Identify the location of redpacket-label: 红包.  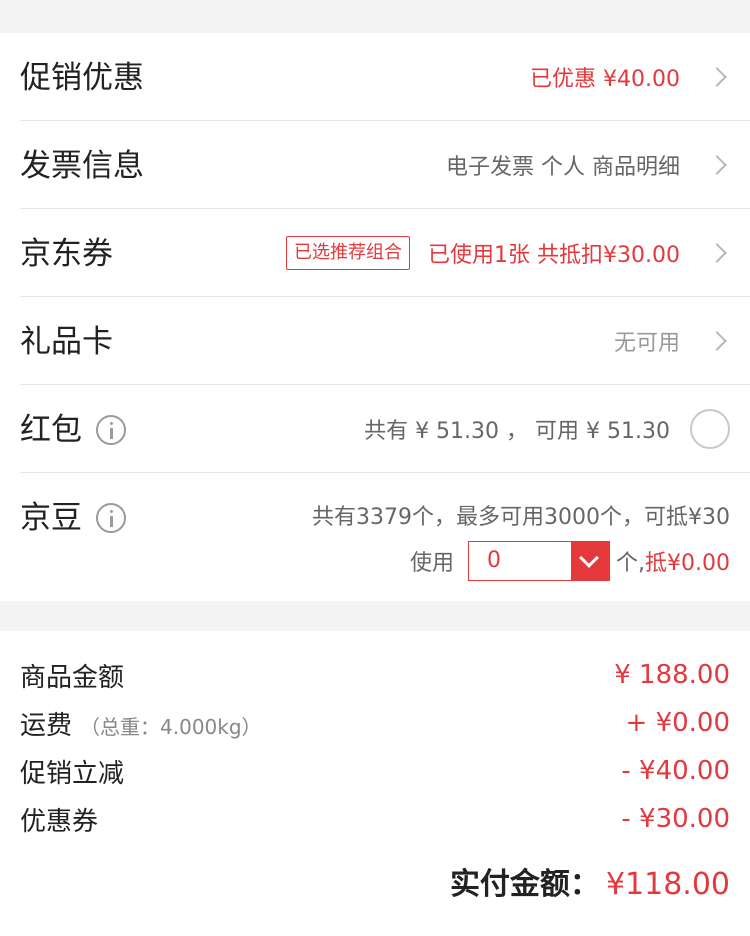
(73, 430).